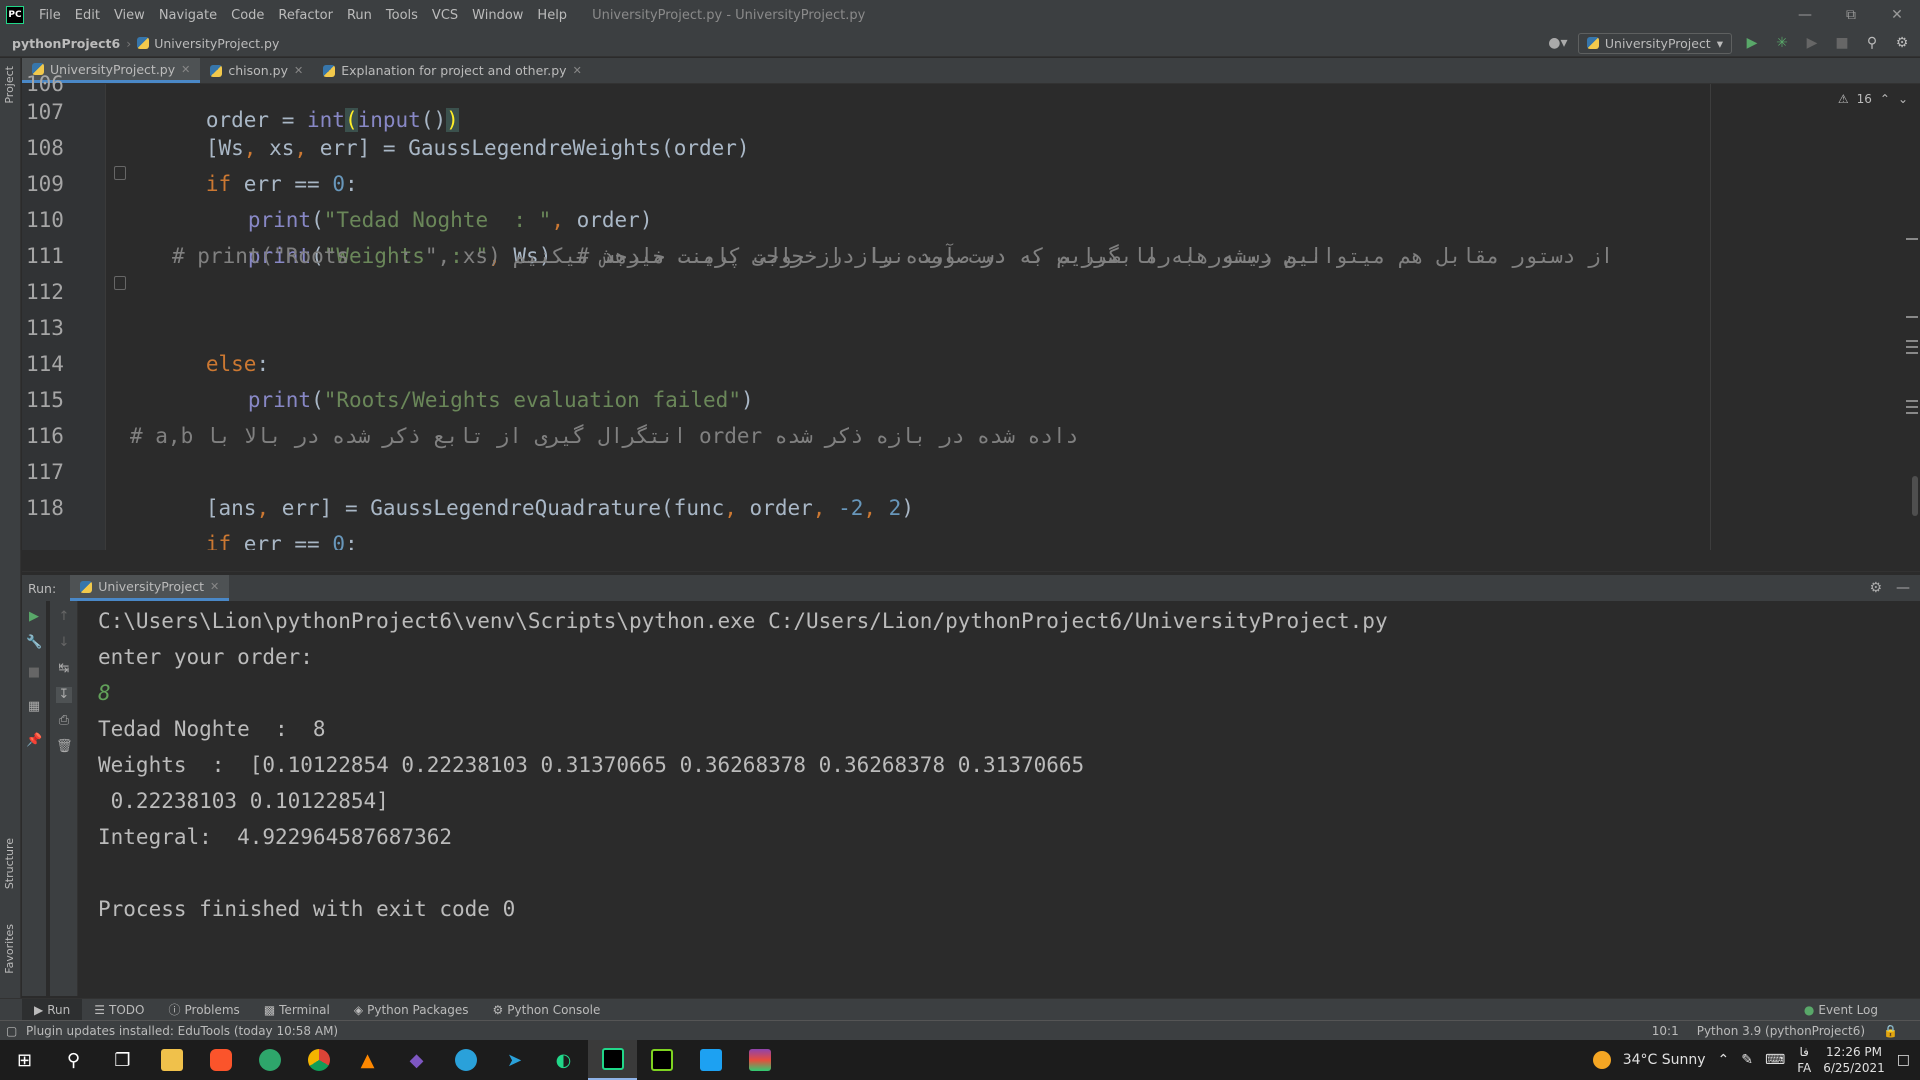 This screenshot has height=1080, width=1920. I want to click on layout-icon: ▦, so click(34, 707).